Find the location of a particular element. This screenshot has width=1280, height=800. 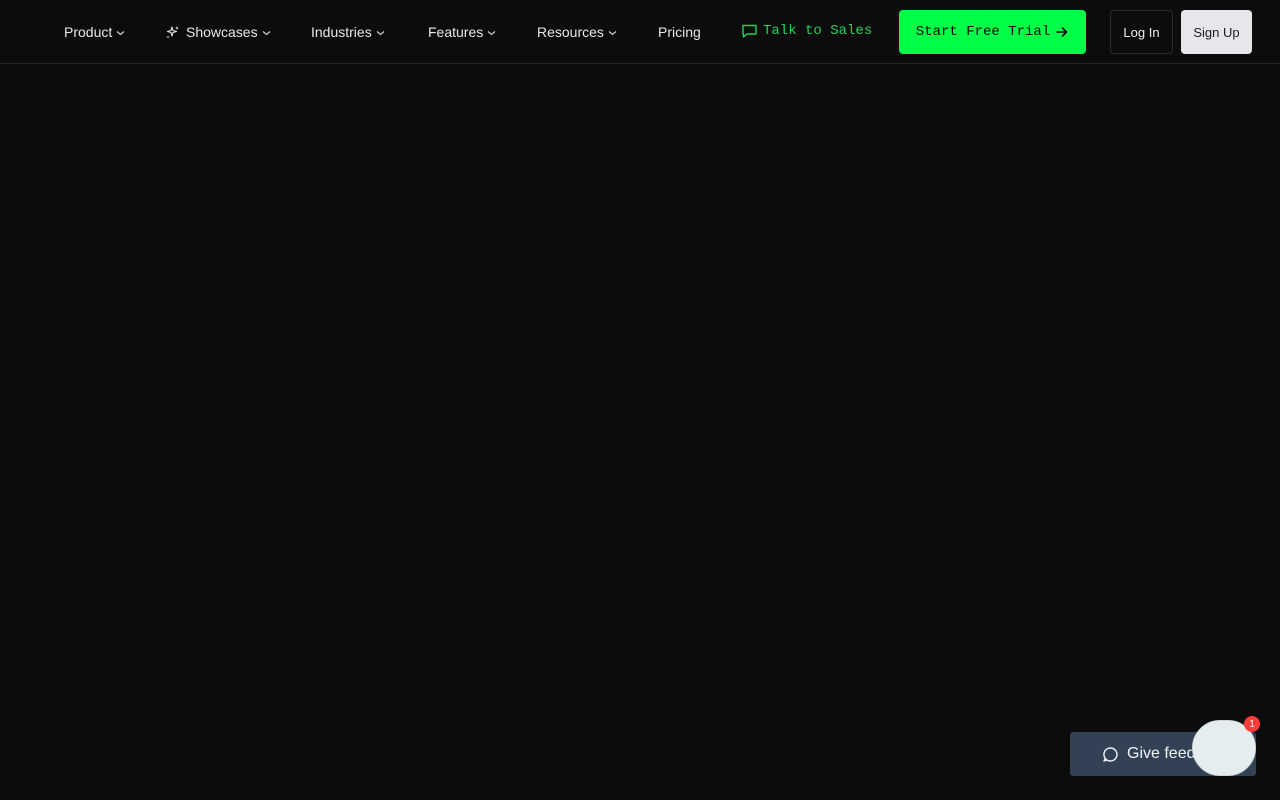

nav-industries: Industries is located at coordinates (348, 32).